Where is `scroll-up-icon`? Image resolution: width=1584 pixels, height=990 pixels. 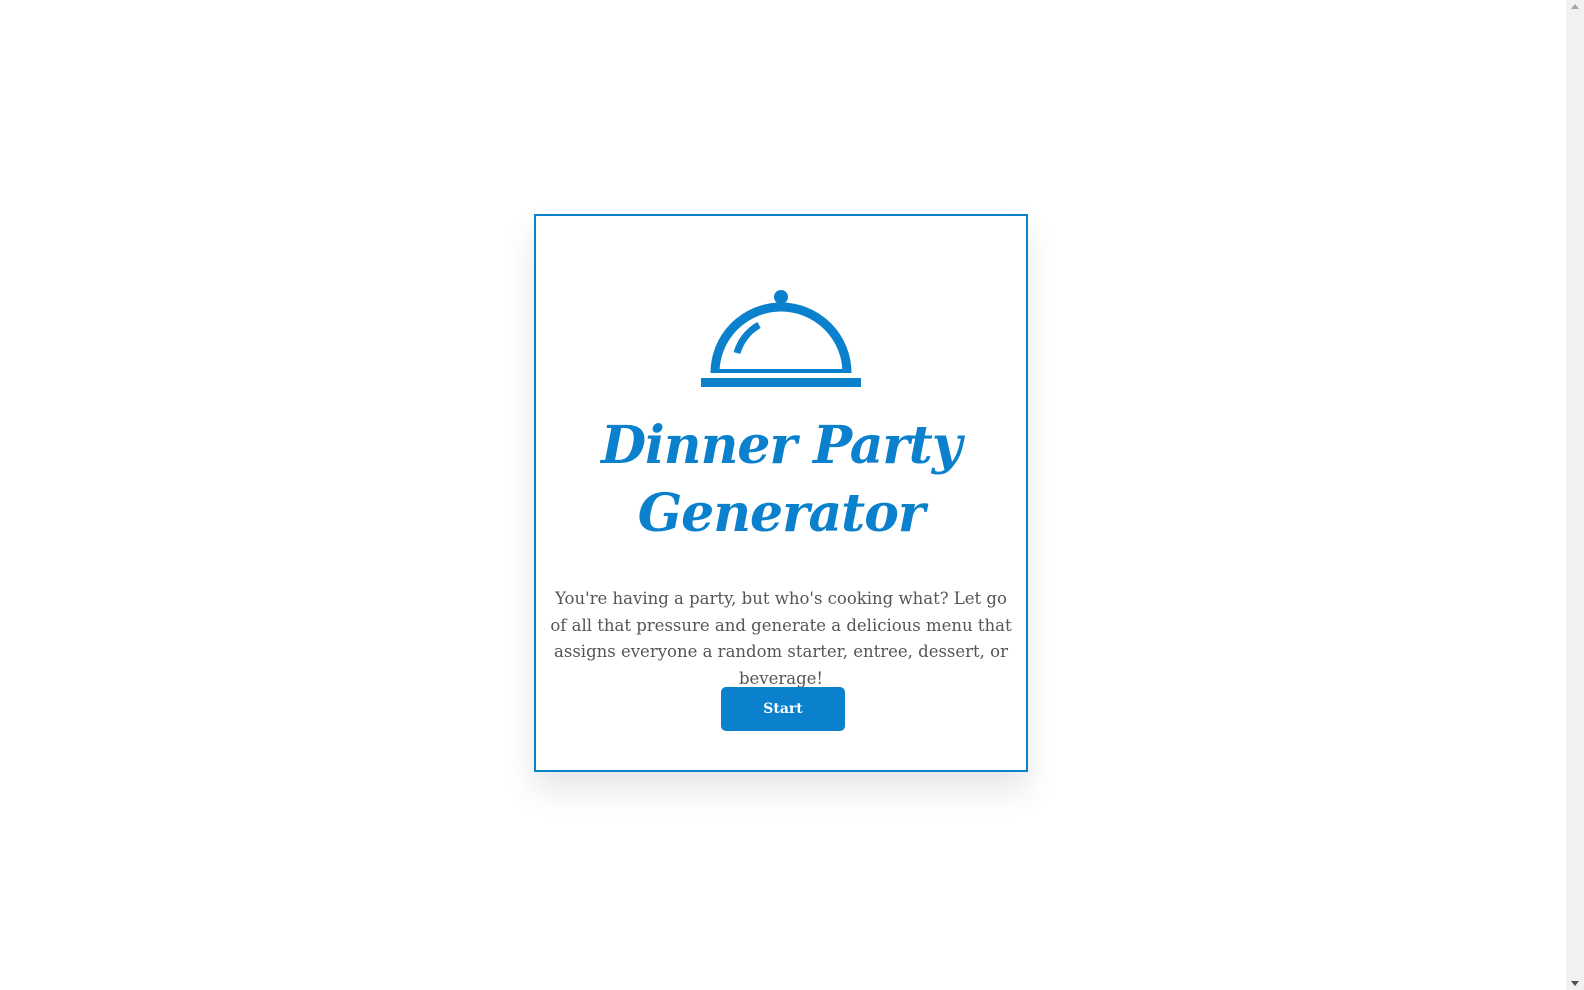 scroll-up-icon is located at coordinates (1575, 6).